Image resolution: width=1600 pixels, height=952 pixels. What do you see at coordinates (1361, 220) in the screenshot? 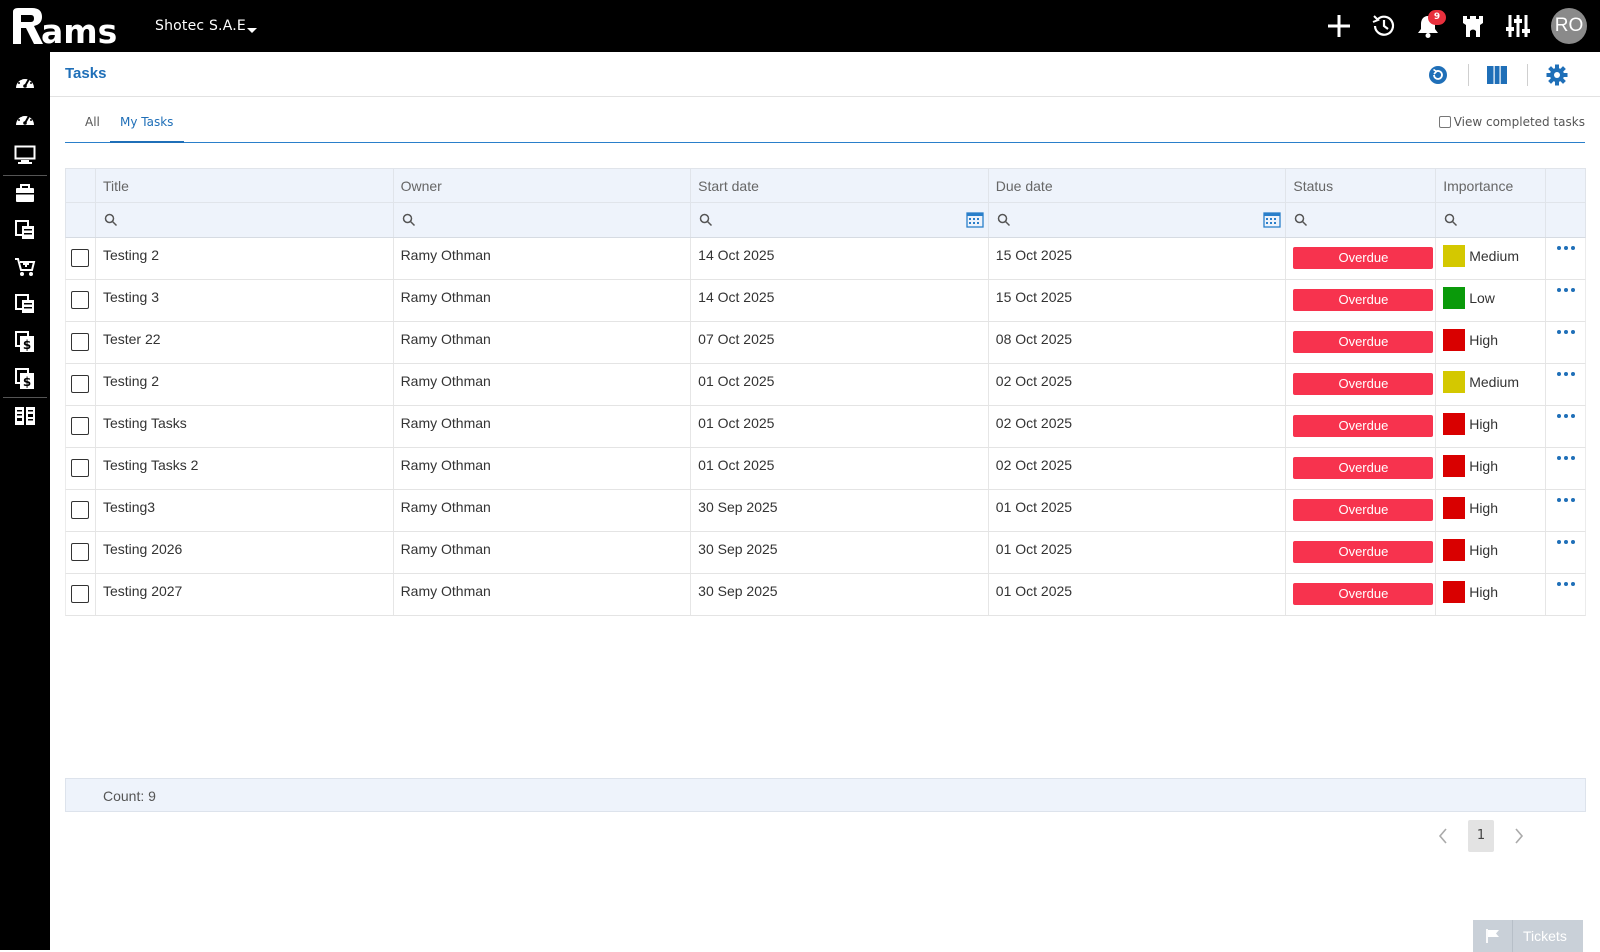
I see `filter-status` at bounding box center [1361, 220].